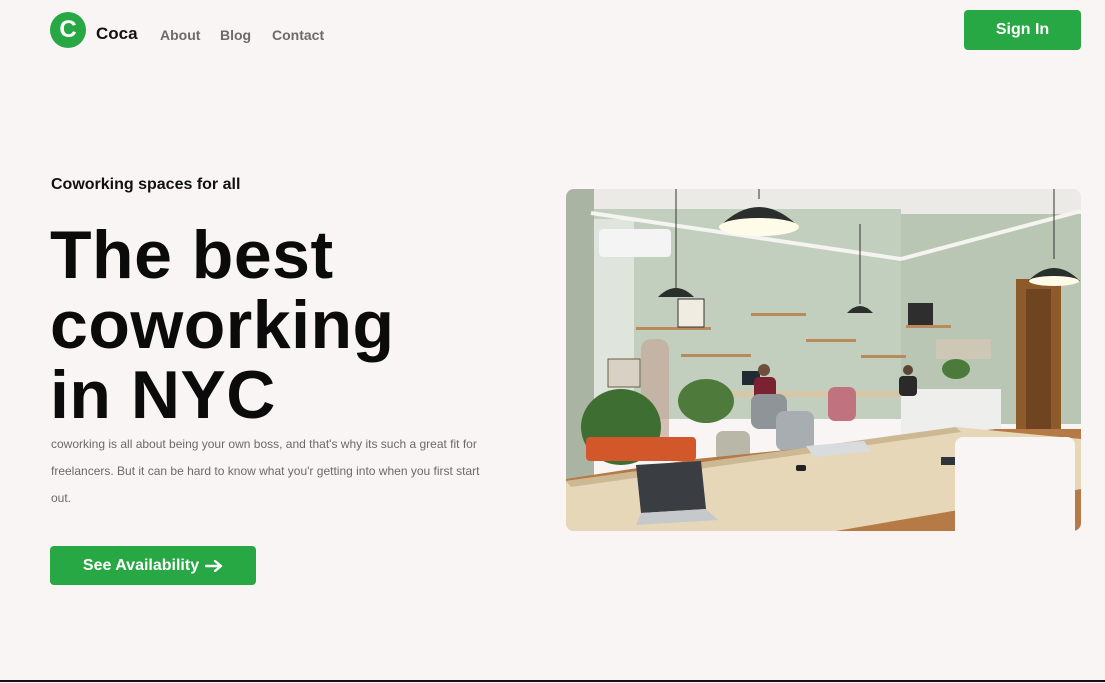 This screenshot has width=1105, height=683. Describe the element at coordinates (163, 395) in the screenshot. I see `headline-line-3: in NYC` at that location.